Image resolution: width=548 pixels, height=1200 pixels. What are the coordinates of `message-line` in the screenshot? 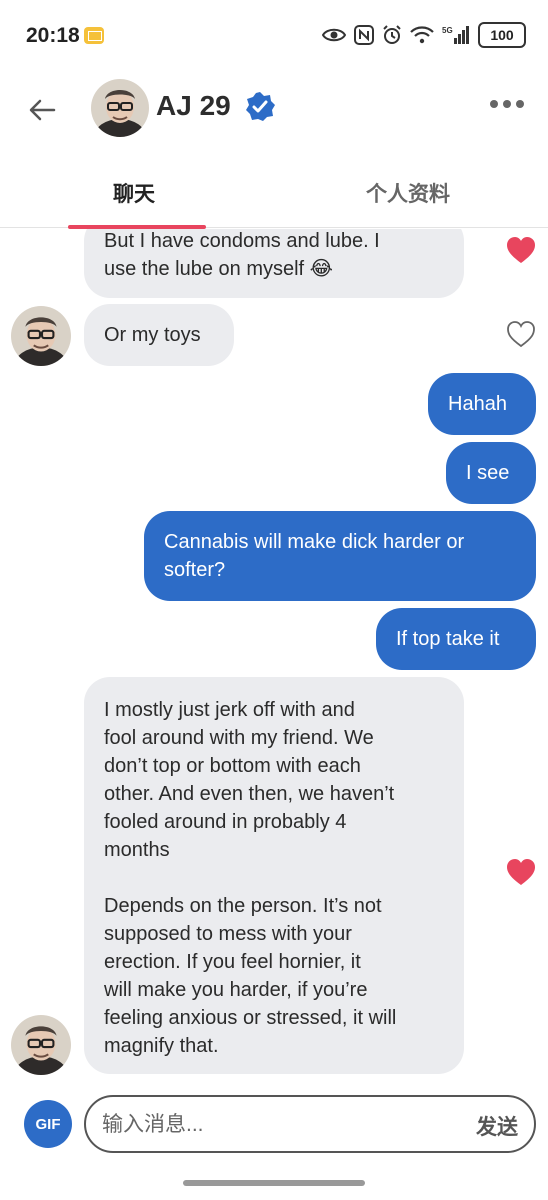 It's located at (274, 878).